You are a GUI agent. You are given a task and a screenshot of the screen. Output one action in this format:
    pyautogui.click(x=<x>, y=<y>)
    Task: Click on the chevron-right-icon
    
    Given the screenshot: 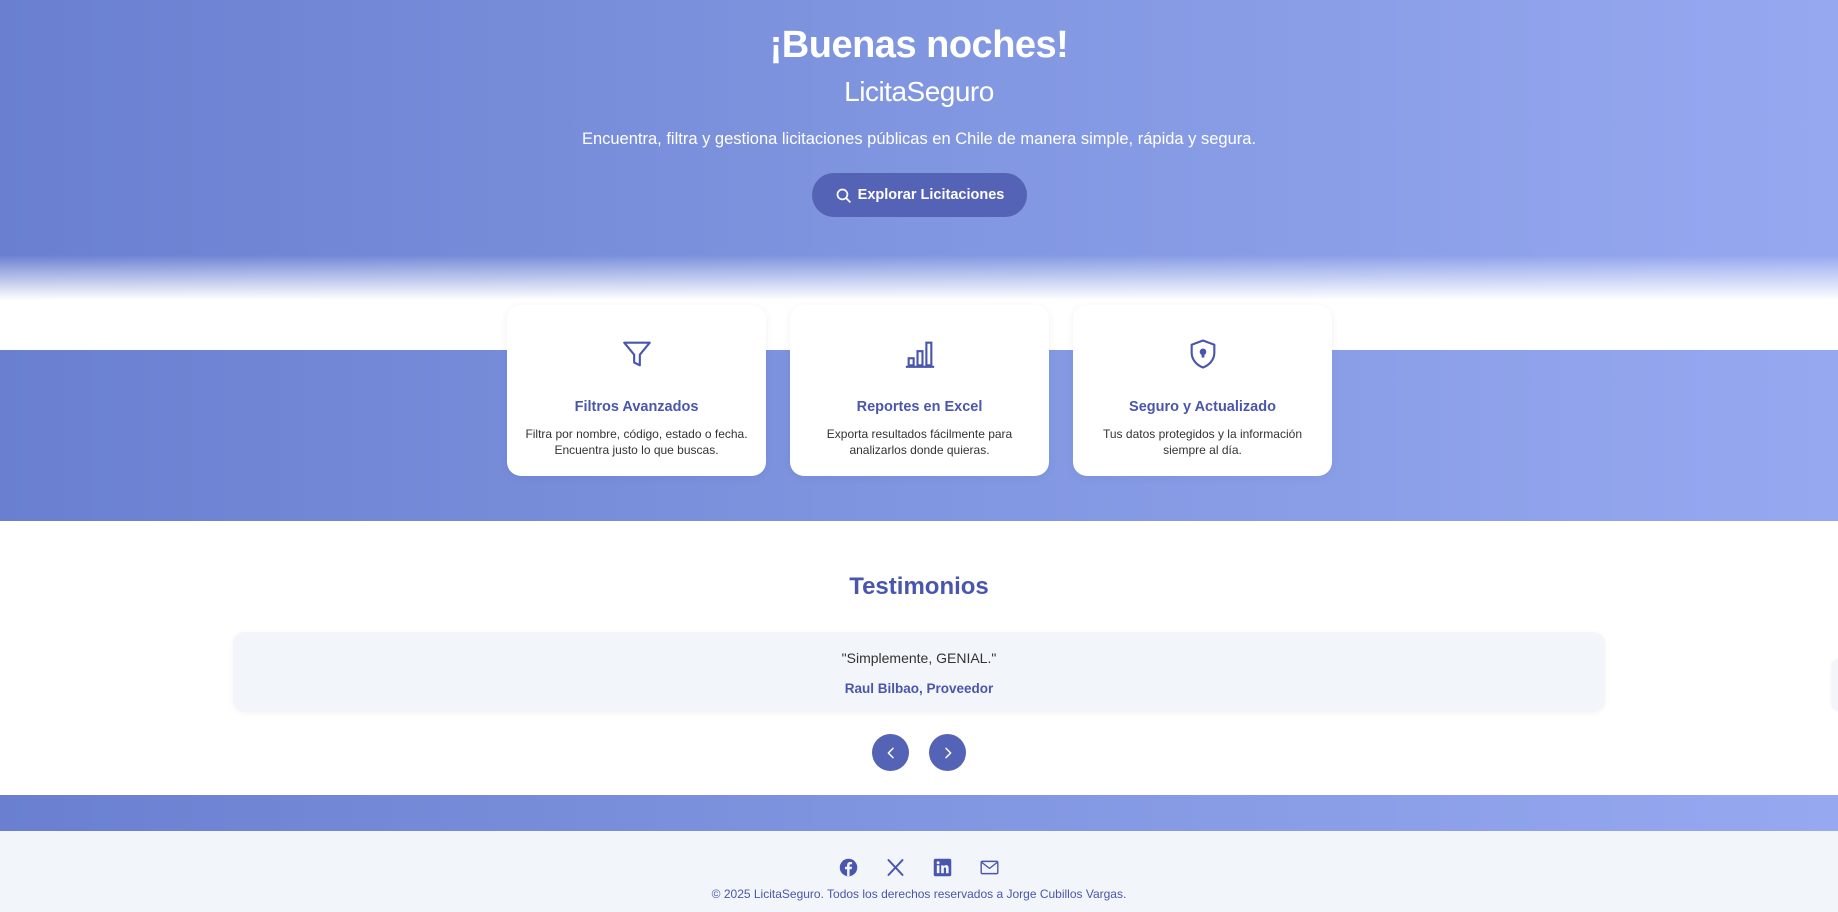 What is the action you would take?
    pyautogui.click(x=947, y=752)
    